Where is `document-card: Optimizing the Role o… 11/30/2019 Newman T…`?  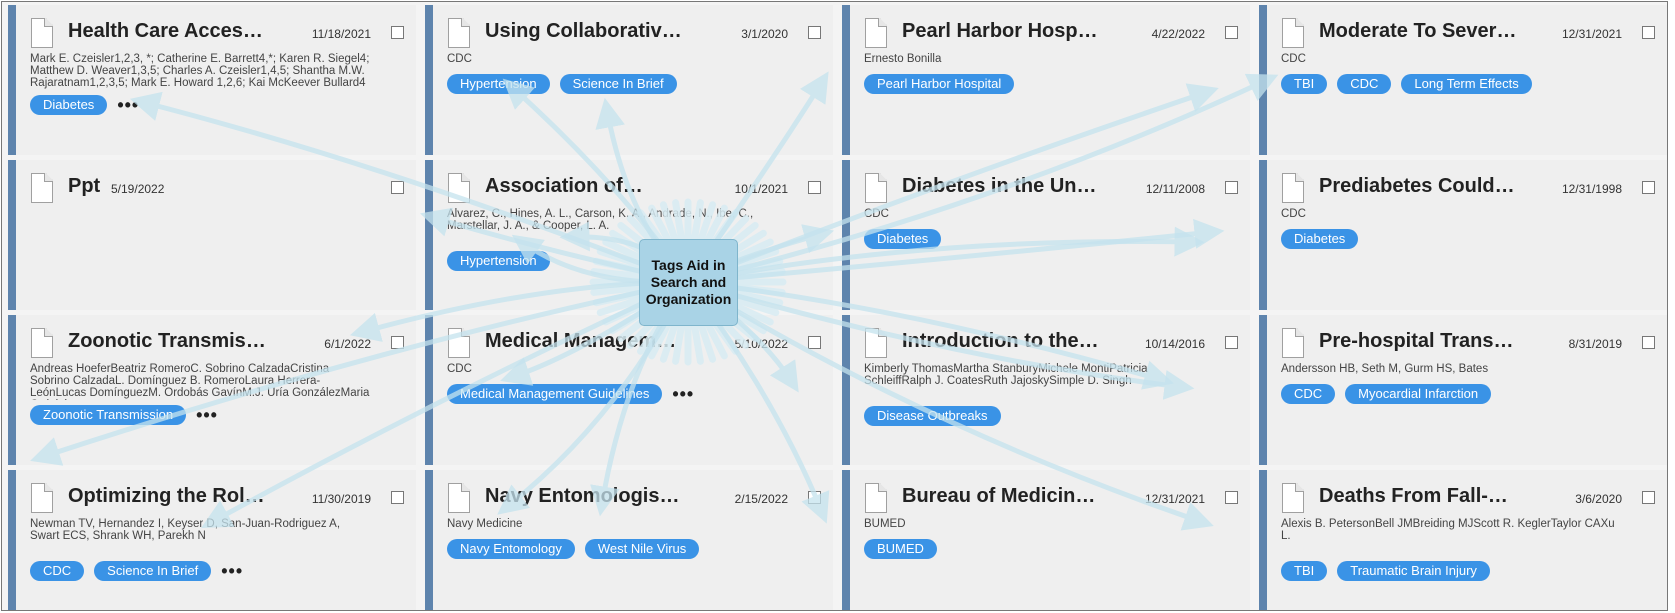
document-card: Optimizing the Role o… 11/30/2019 Newman T… is located at coordinates (212, 540).